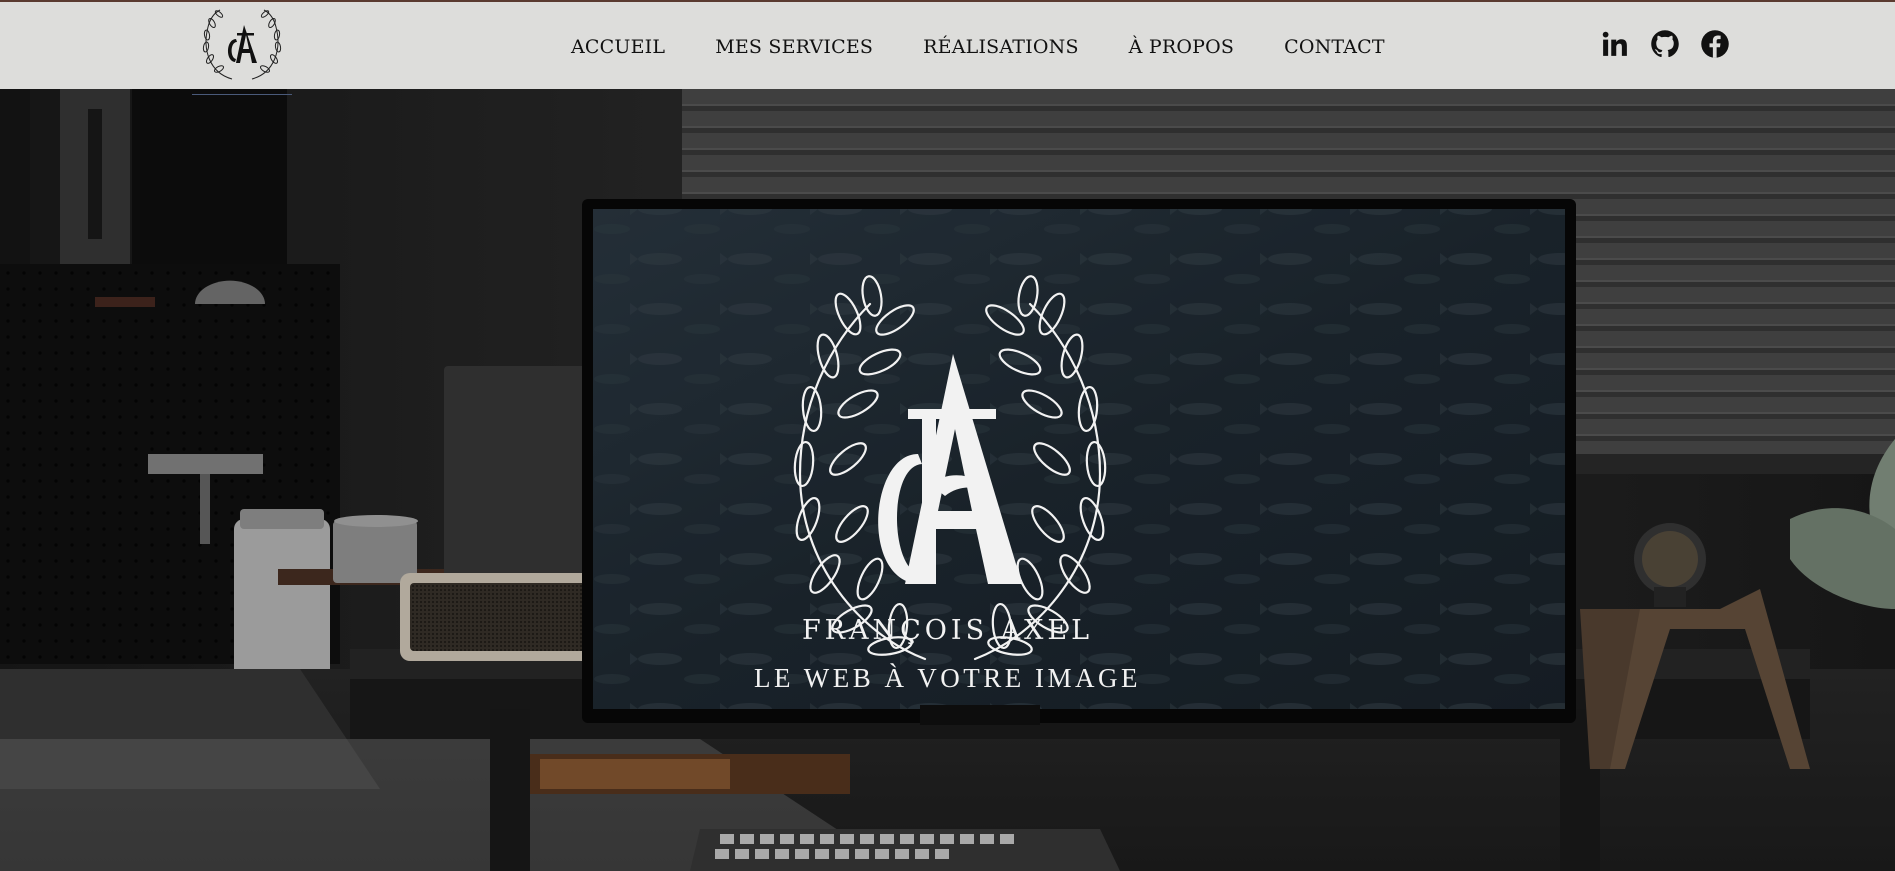 This screenshot has height=871, width=1895. Describe the element at coordinates (794, 47) in the screenshot. I see `nav-item-mes-services: MES SERVICES` at that location.